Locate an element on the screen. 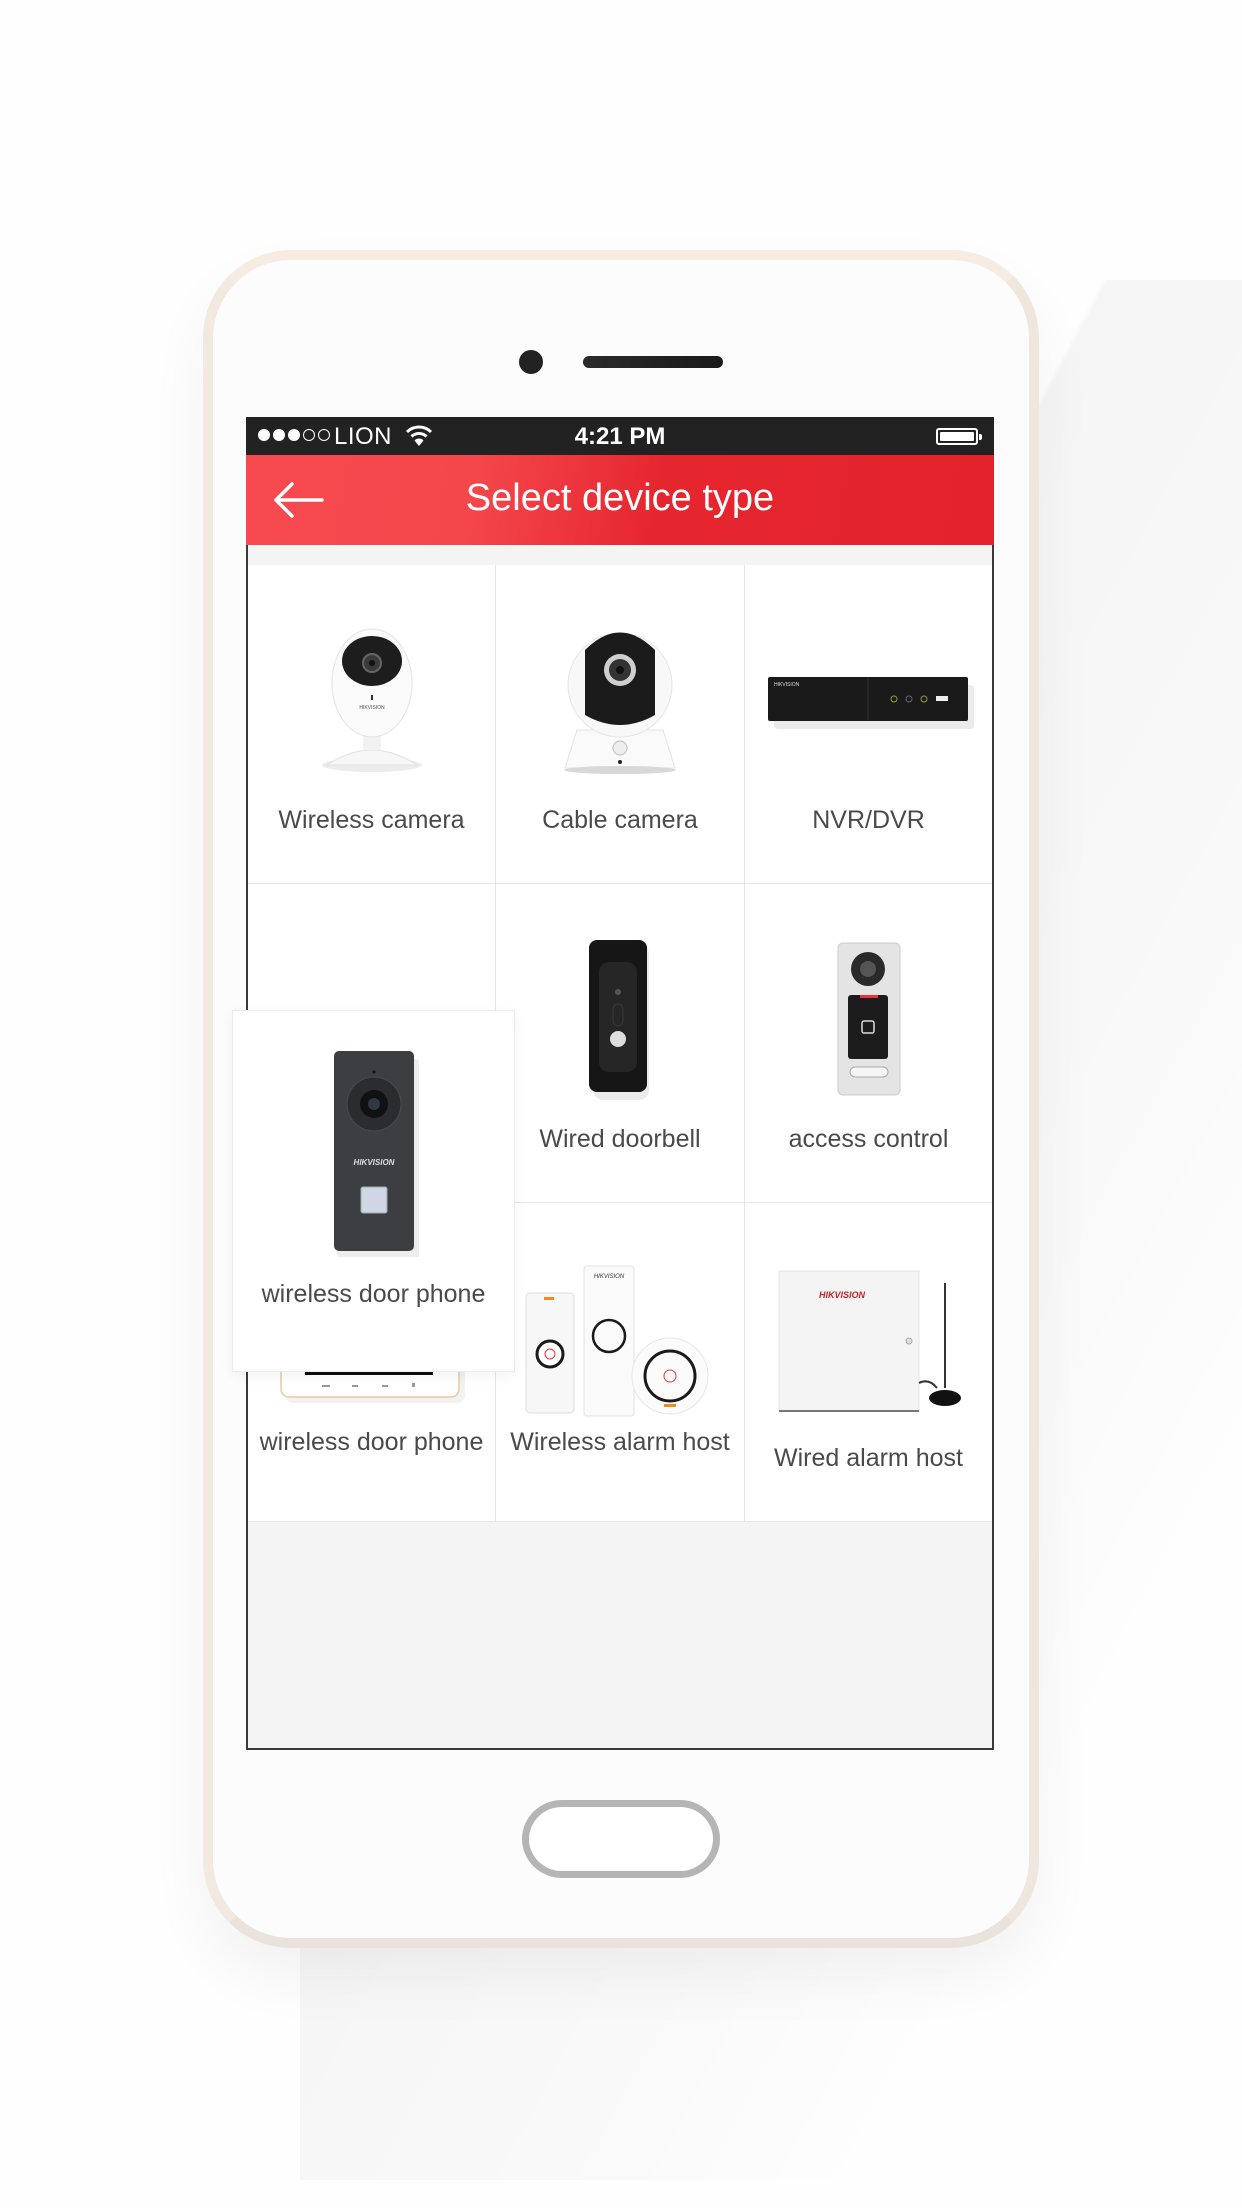  device-label: Wired alarm host is located at coordinates (868, 1458).